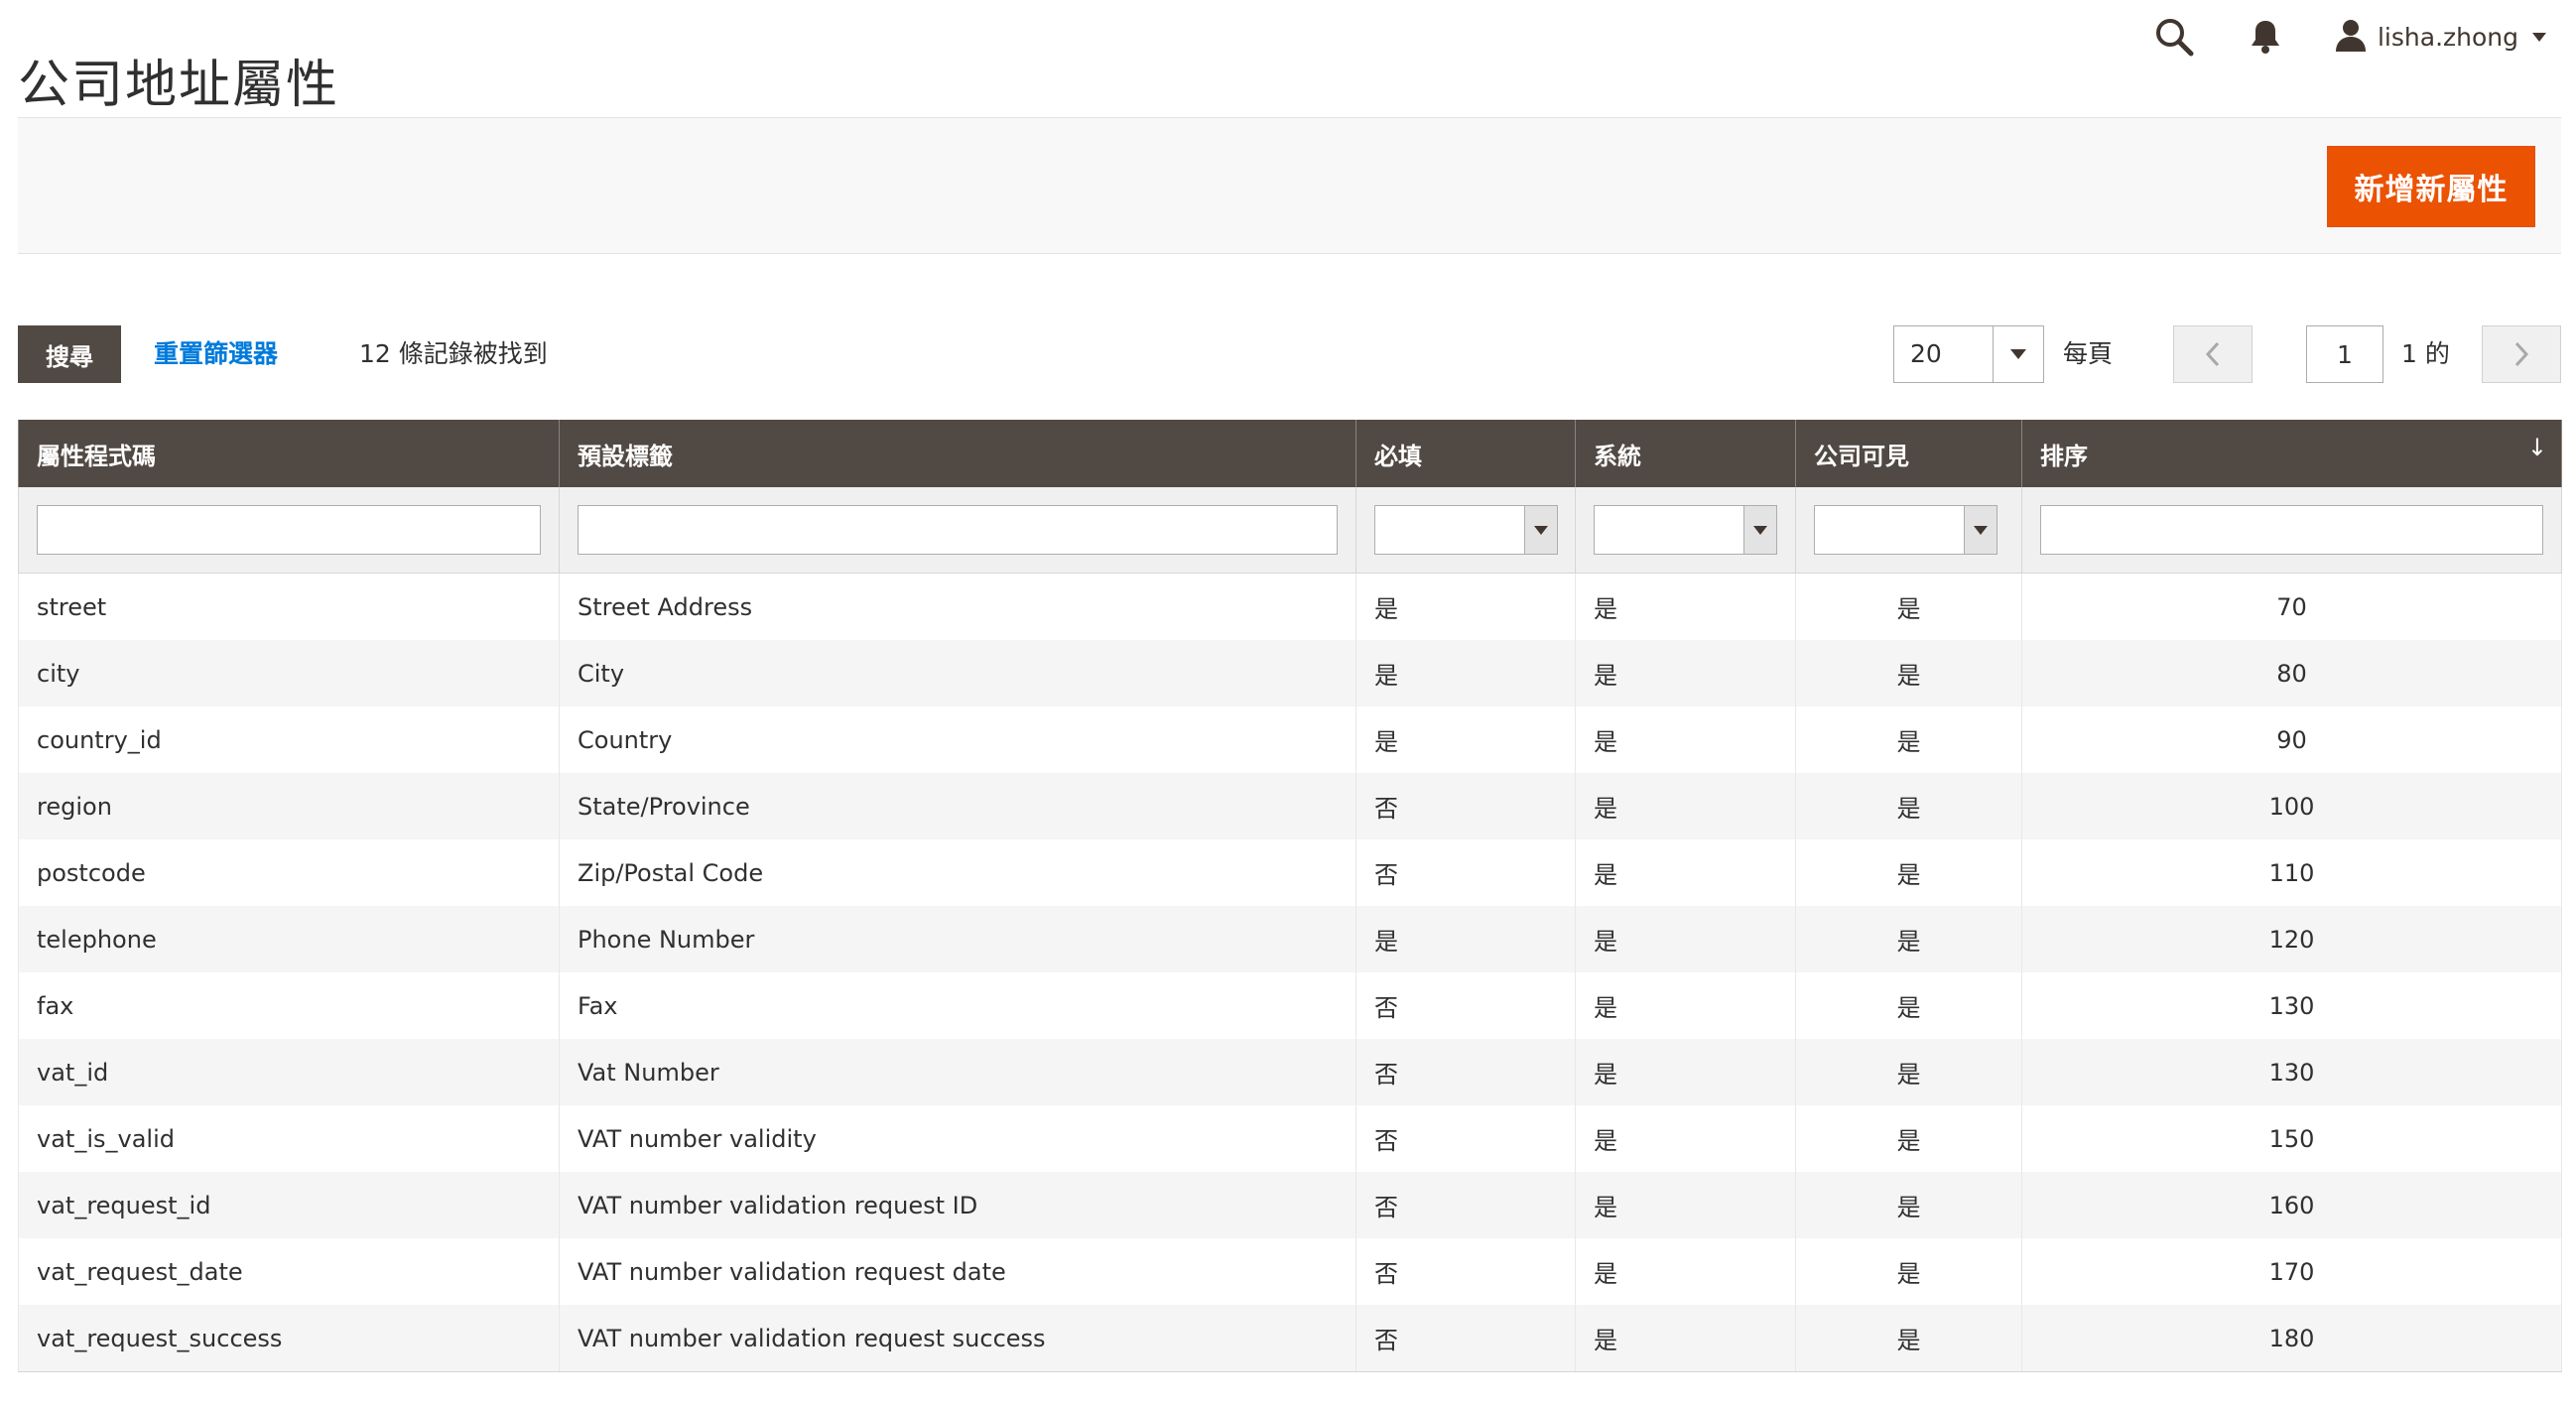  I want to click on chevron-left-icon, so click(2213, 354).